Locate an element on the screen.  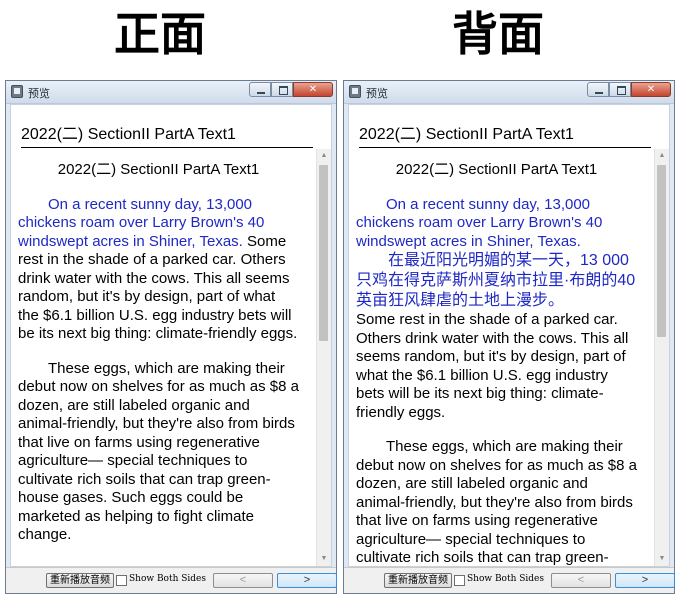
back-heading: 背面 is located at coordinates (498, 34).